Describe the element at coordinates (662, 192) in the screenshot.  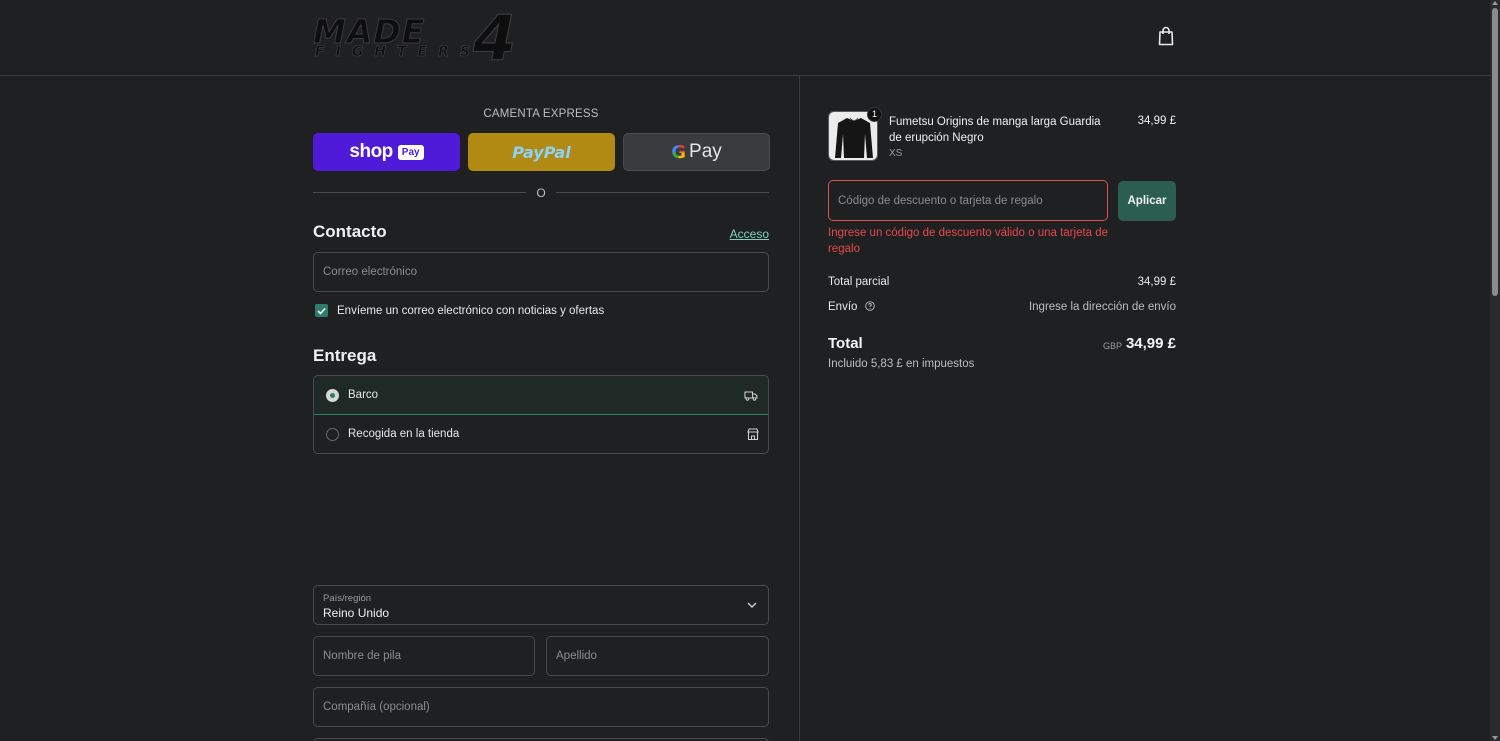
I see `separator-line-right` at that location.